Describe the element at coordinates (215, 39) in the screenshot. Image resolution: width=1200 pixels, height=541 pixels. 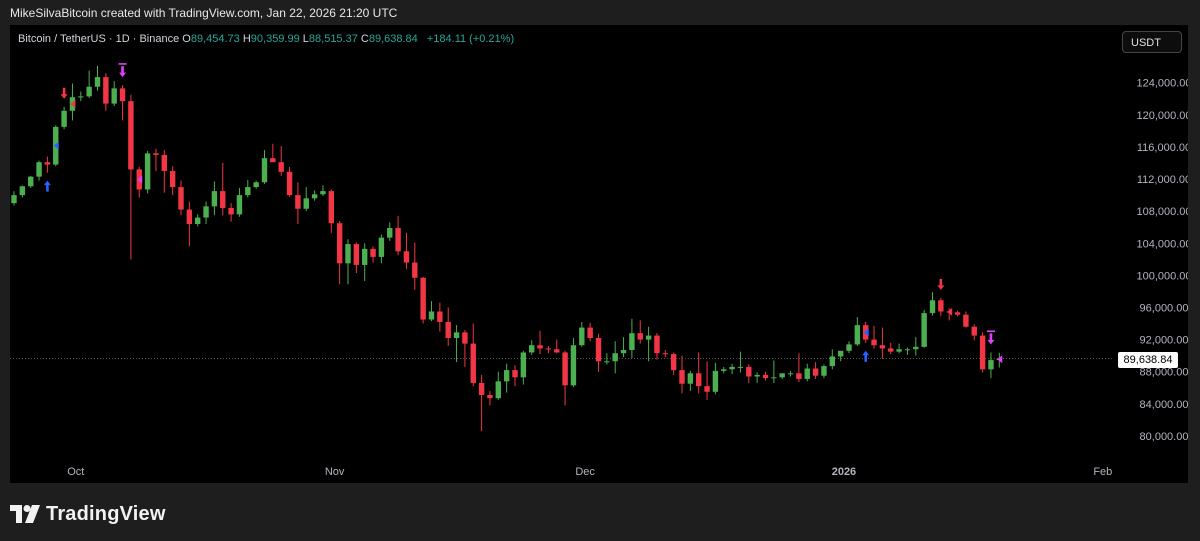
I see `open-value: 89,454.73` at that location.